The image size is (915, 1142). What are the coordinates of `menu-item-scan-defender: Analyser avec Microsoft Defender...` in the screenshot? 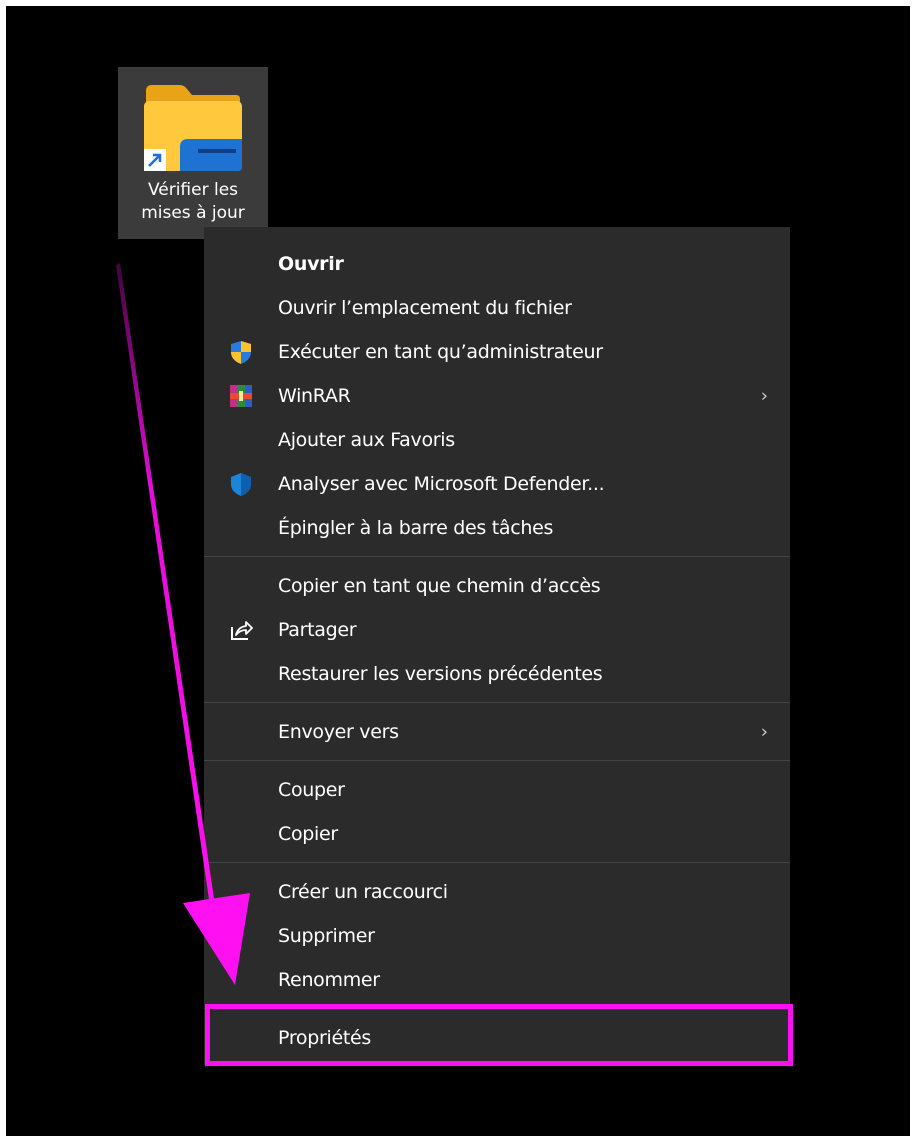 It's located at (497, 484).